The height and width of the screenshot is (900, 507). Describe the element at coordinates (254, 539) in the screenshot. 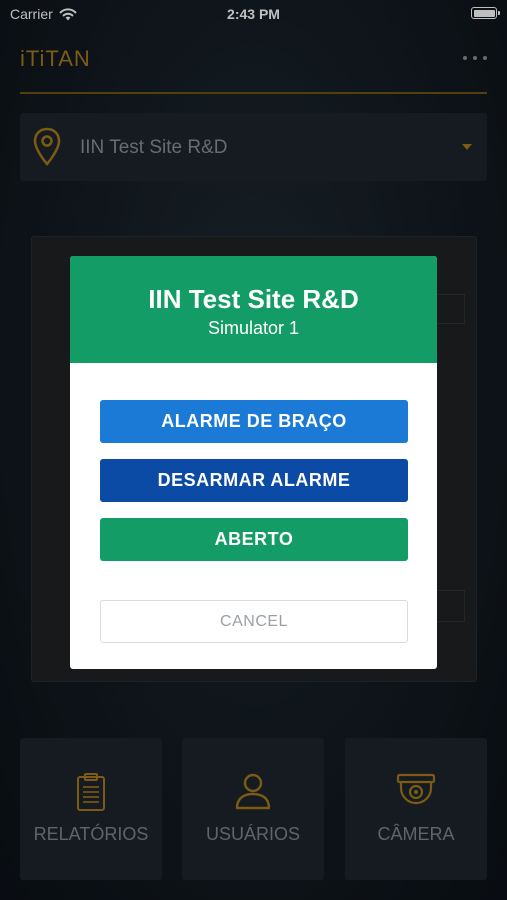

I see `open-button: ABERTO` at that location.